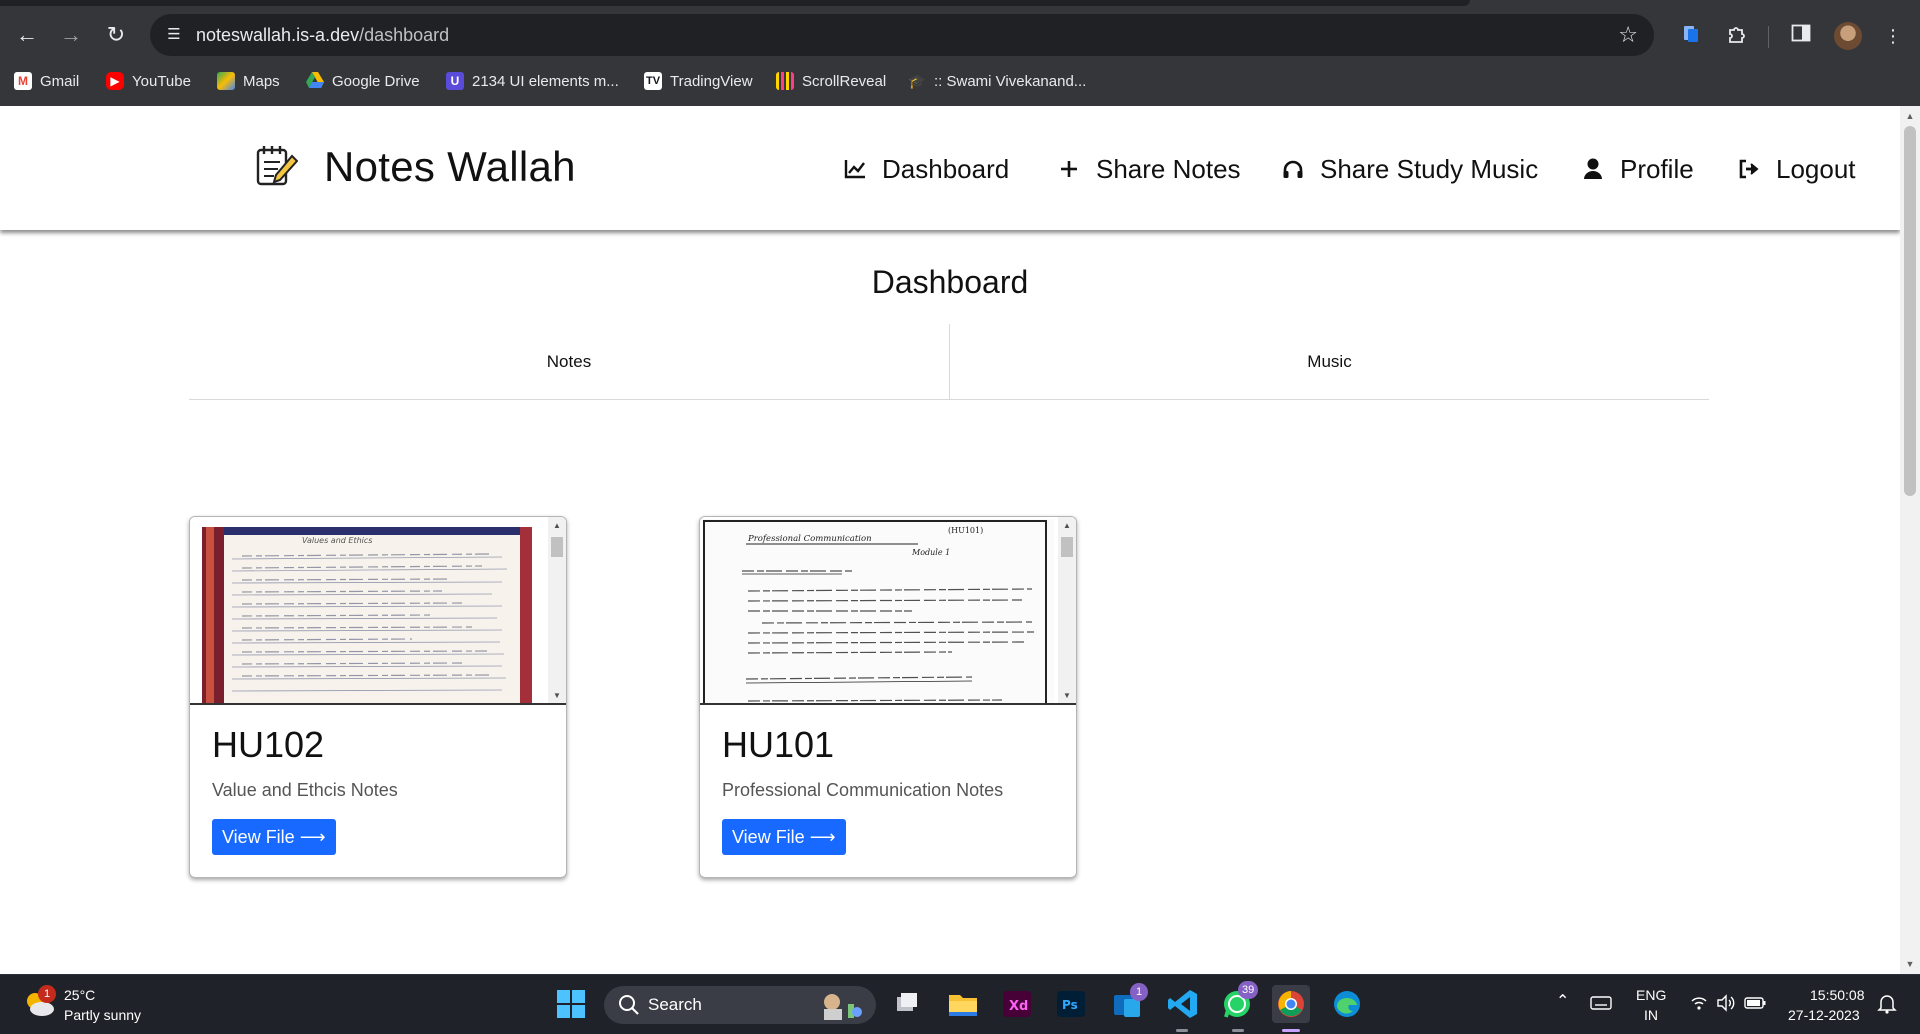 Image resolution: width=1920 pixels, height=1034 pixels. I want to click on clock-date: 27-12-2023, so click(1824, 1015).